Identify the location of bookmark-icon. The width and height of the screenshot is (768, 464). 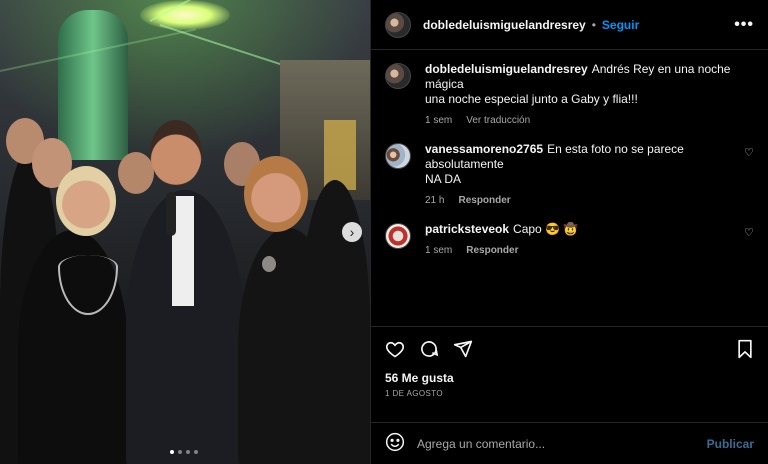
(745, 350).